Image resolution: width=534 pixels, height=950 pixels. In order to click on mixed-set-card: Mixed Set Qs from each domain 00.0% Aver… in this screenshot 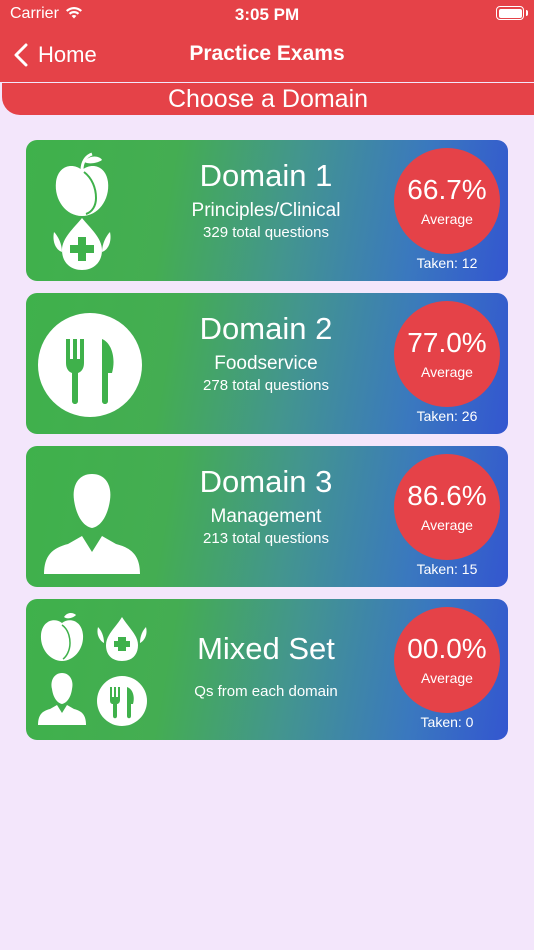, I will do `click(267, 669)`.